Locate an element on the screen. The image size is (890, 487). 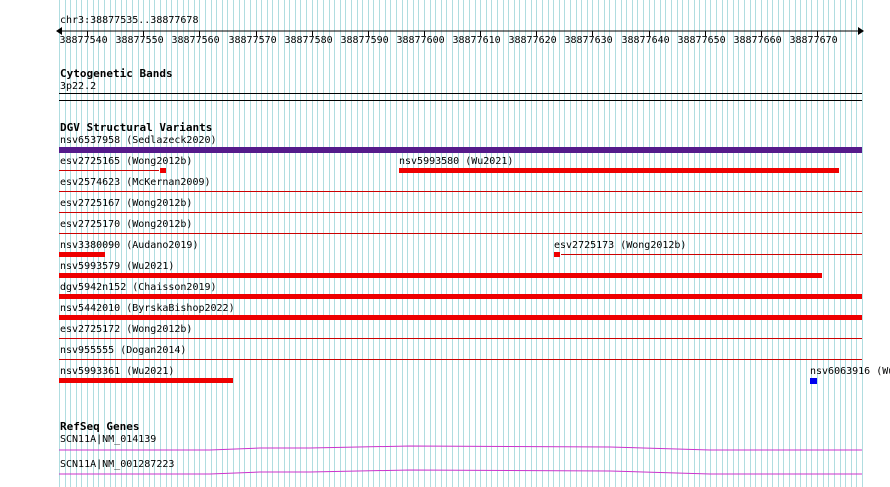
ruler-tick-label: 38877620 is located at coordinates (532, 40).